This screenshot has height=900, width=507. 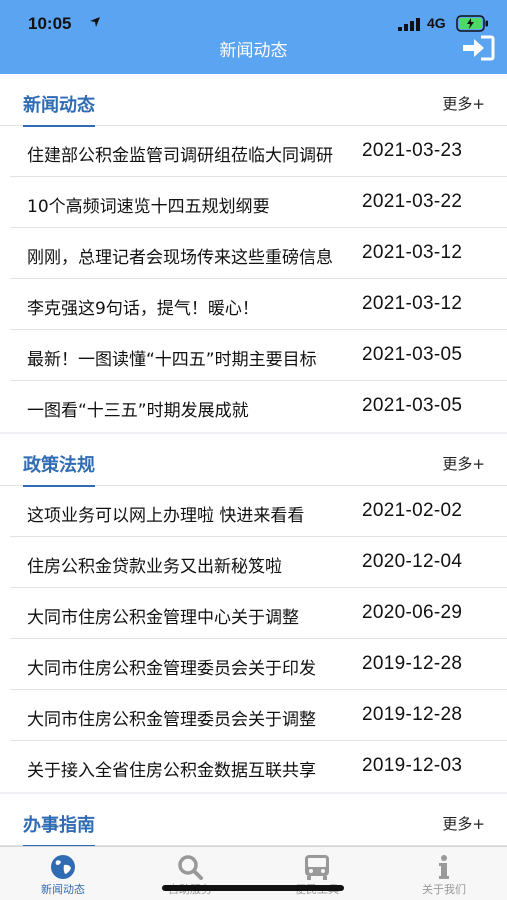 I want to click on section-header: 政策法规 更多+, so click(x=253, y=460).